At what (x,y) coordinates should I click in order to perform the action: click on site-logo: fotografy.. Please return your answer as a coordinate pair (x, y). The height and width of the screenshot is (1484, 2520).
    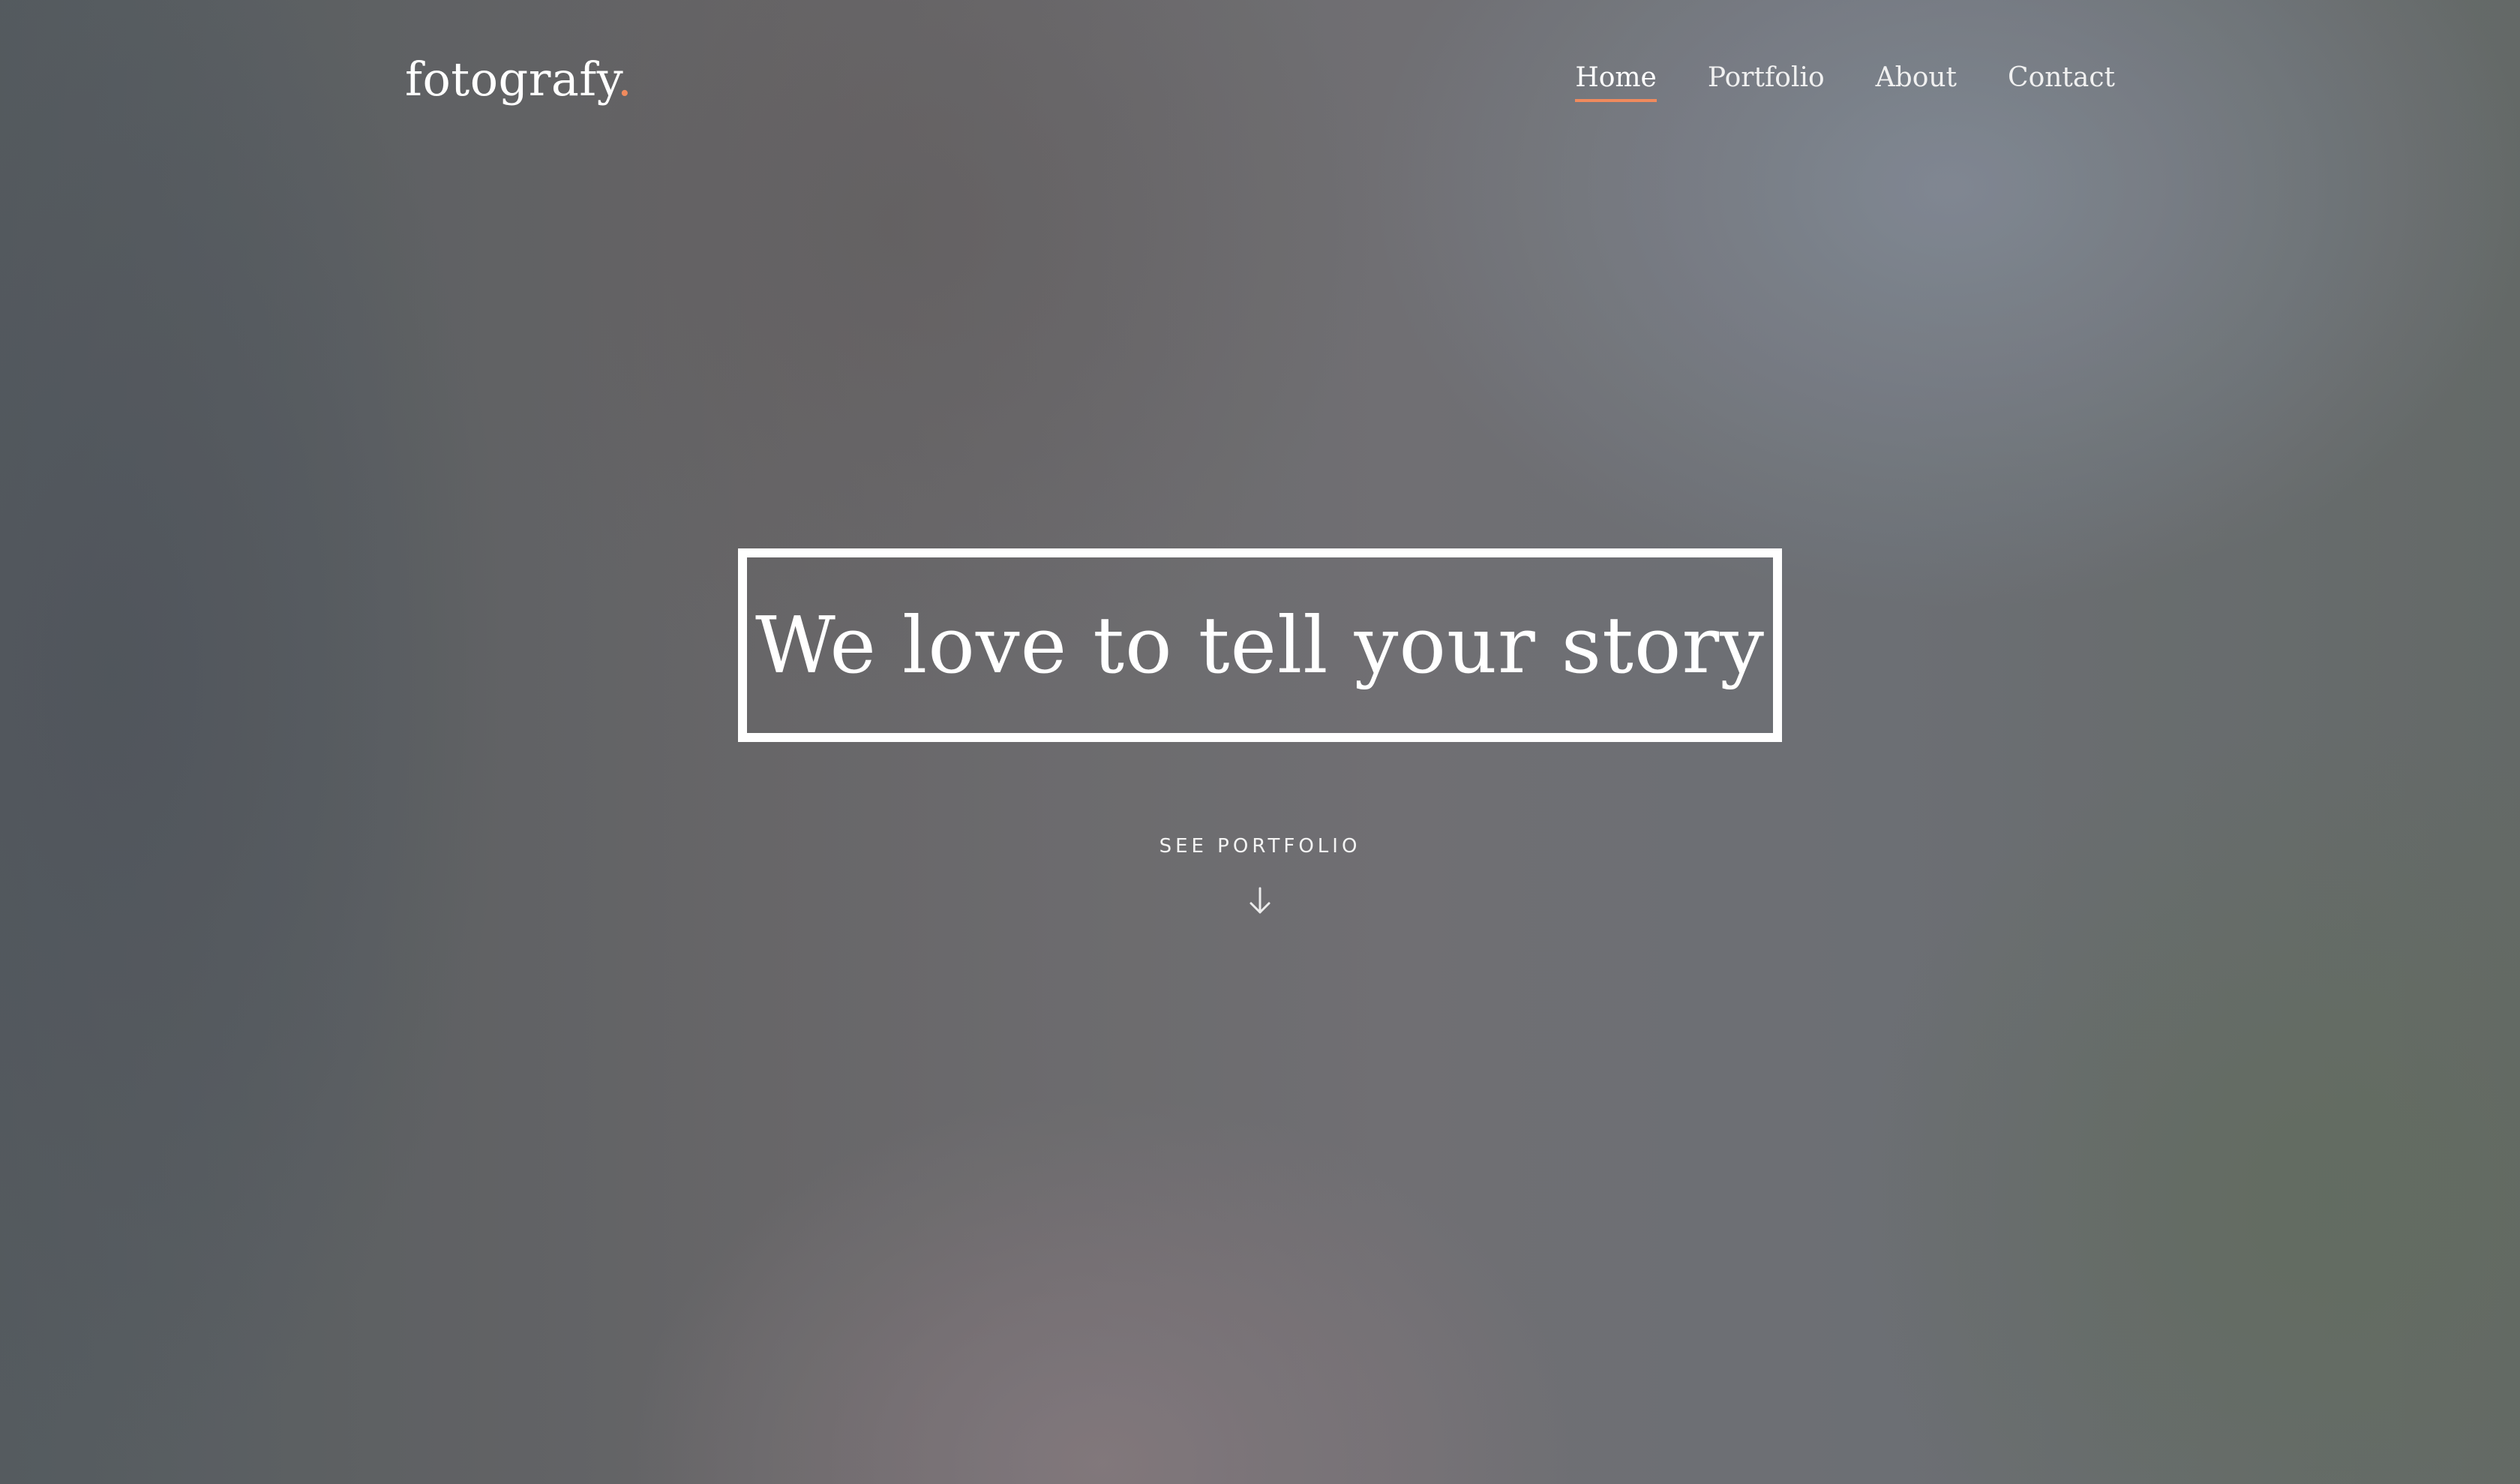
    Looking at the image, I should click on (518, 80).